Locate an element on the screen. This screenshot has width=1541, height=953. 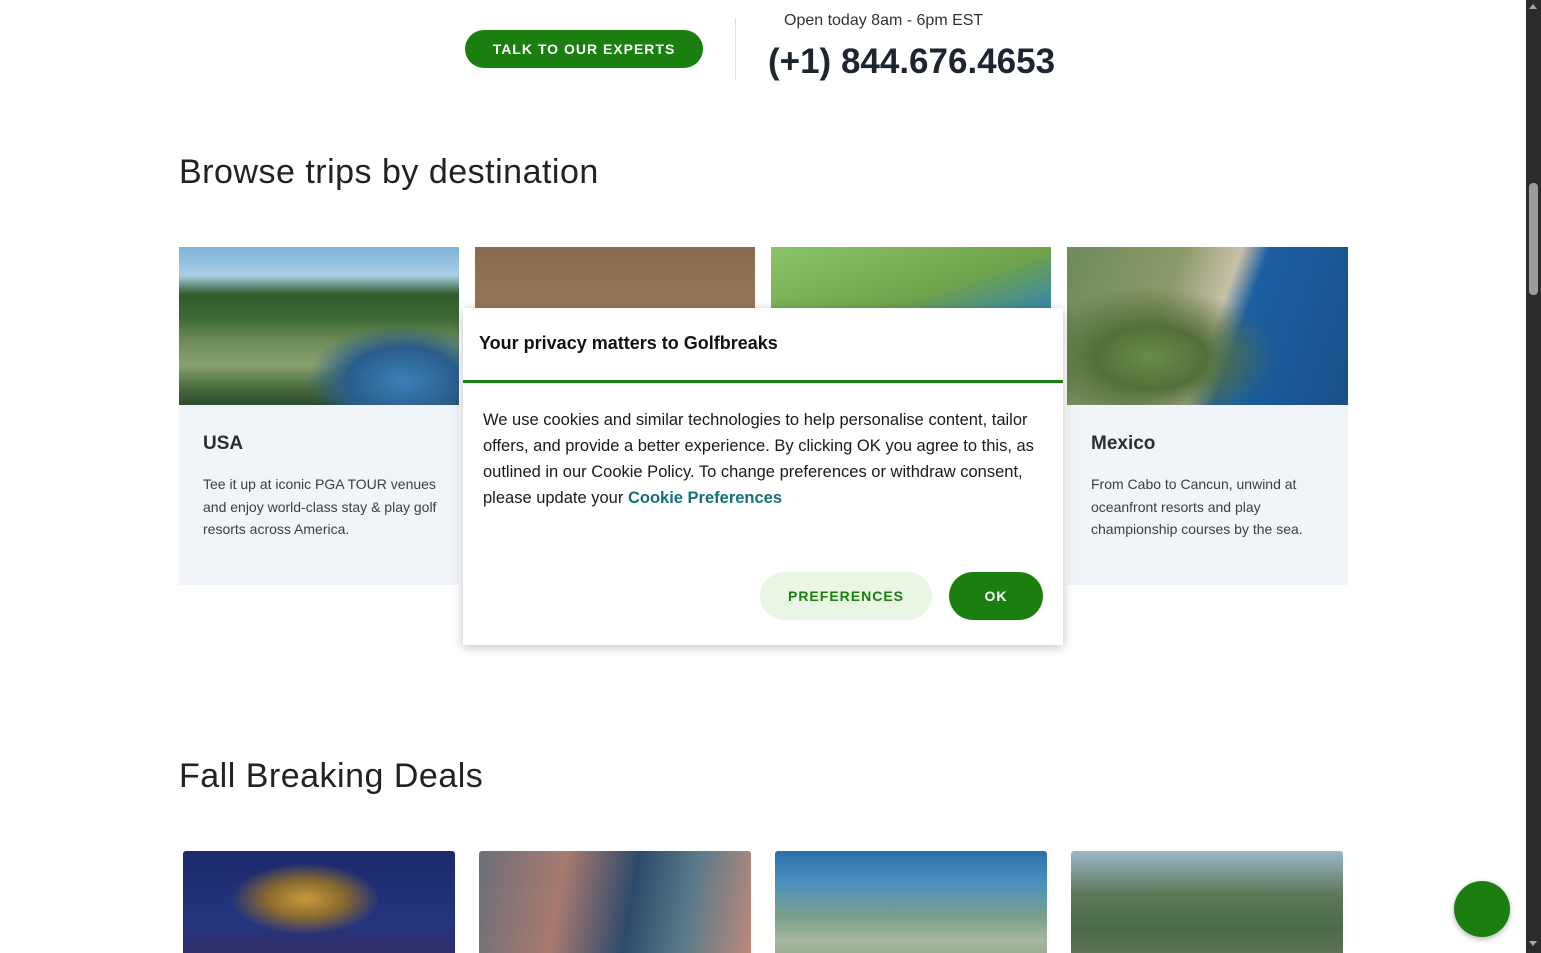
scroll-up-icon is located at coordinates (1533, 6).